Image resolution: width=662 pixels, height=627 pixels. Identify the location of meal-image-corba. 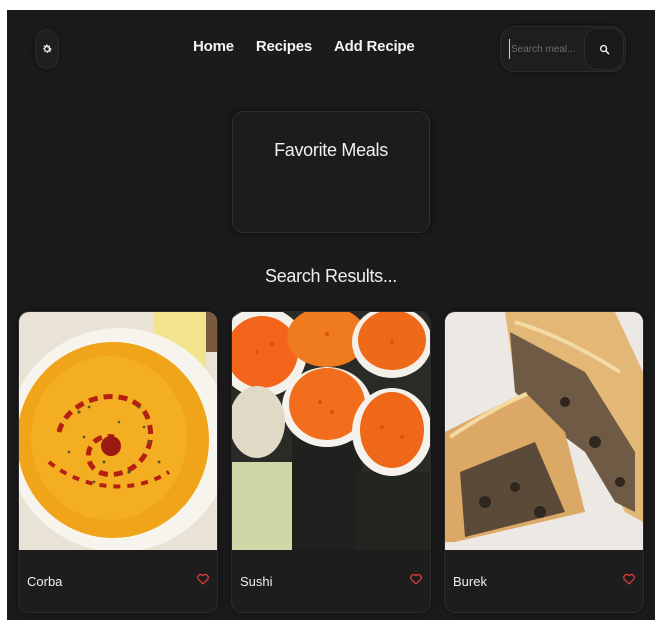
(118, 431).